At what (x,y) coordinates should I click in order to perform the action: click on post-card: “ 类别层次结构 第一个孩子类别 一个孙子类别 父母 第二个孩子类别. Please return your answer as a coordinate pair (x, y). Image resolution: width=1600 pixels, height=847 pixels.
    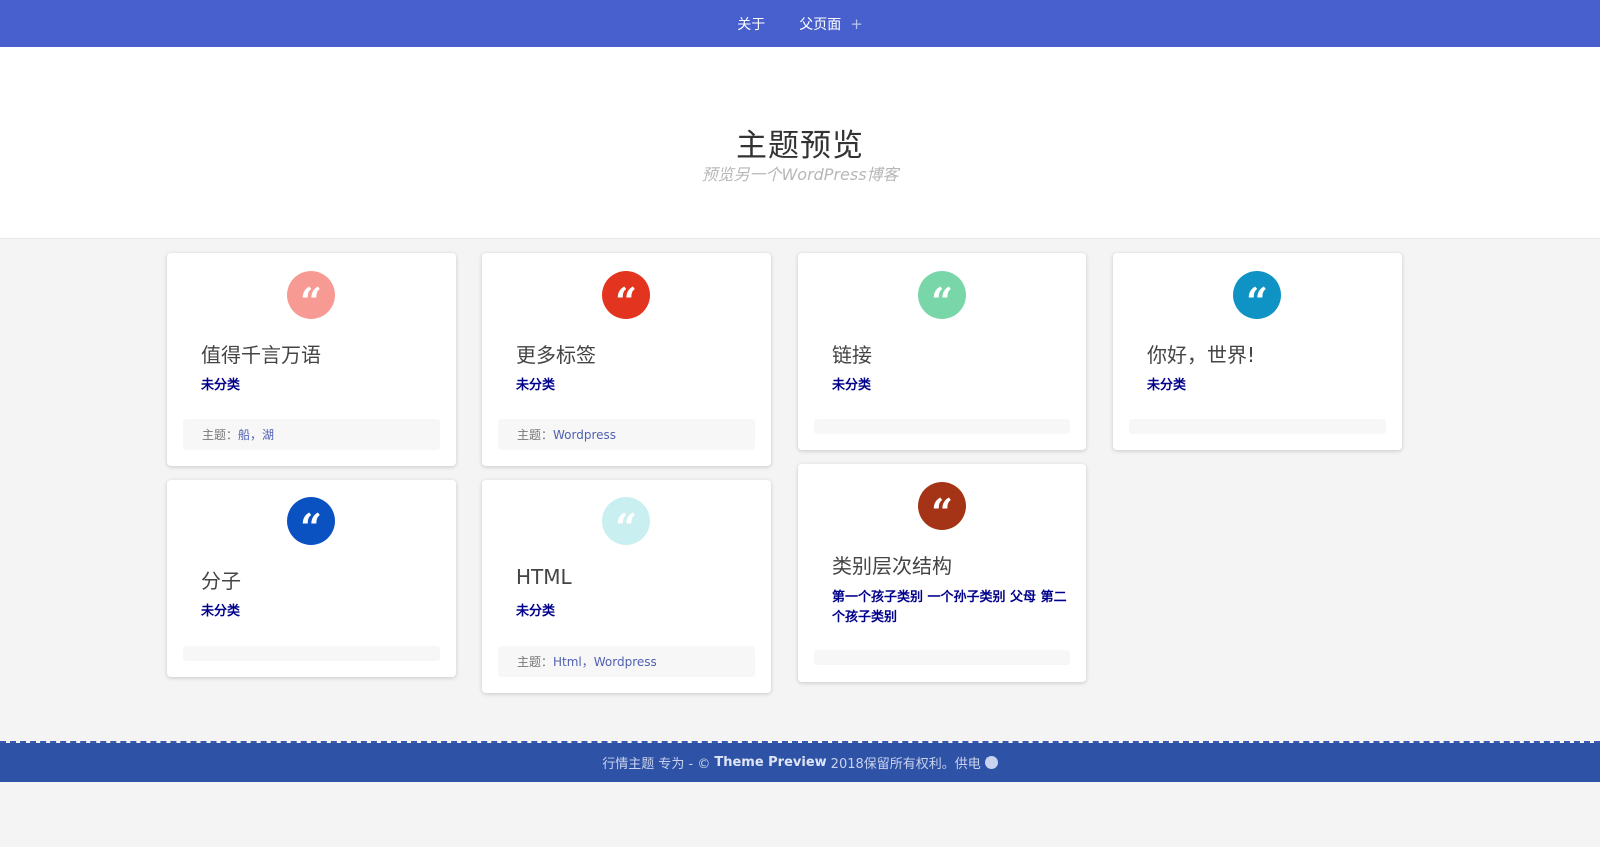
    Looking at the image, I should click on (942, 573).